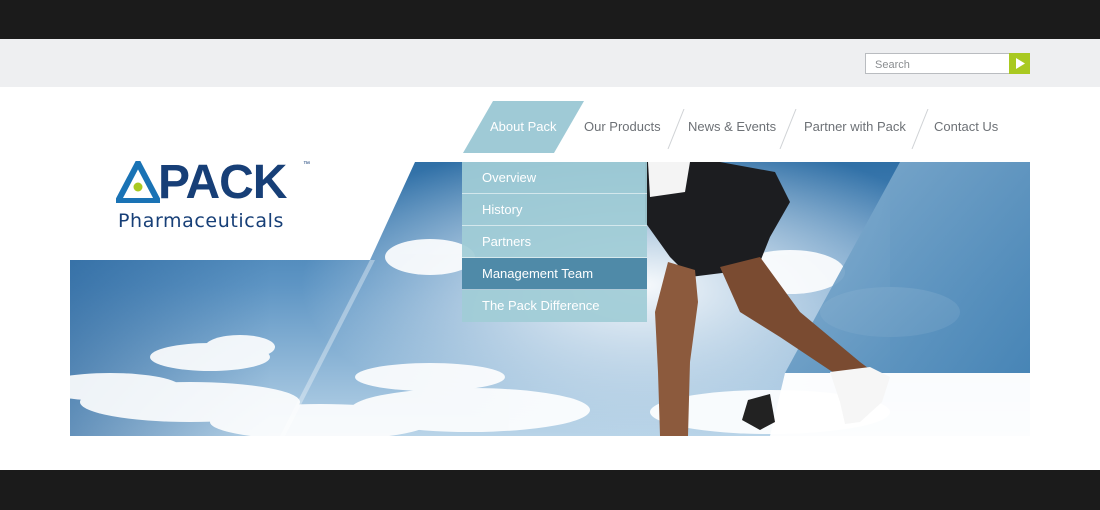 The width and height of the screenshot is (1100, 510). Describe the element at coordinates (550, 490) in the screenshot. I see `footer-bar` at that location.